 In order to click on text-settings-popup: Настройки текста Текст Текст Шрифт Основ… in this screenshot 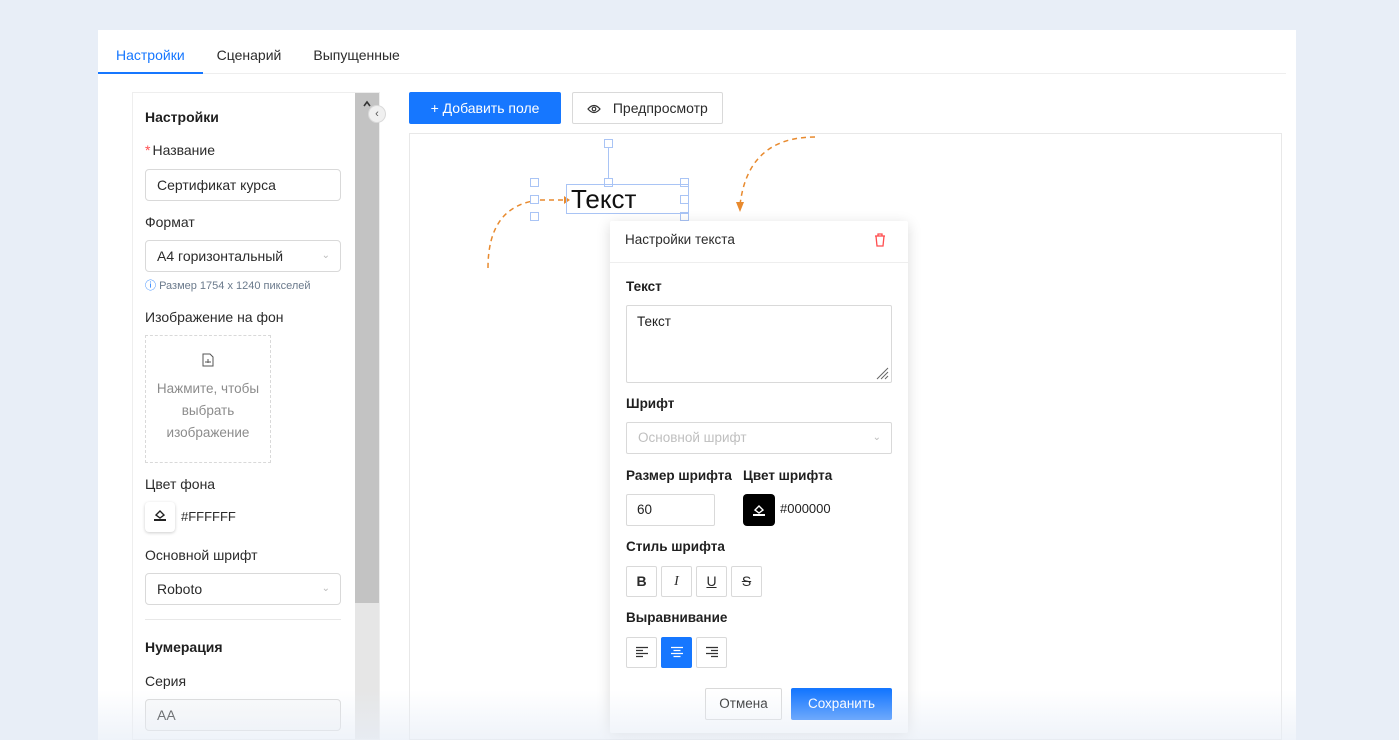, I will do `click(759, 477)`.